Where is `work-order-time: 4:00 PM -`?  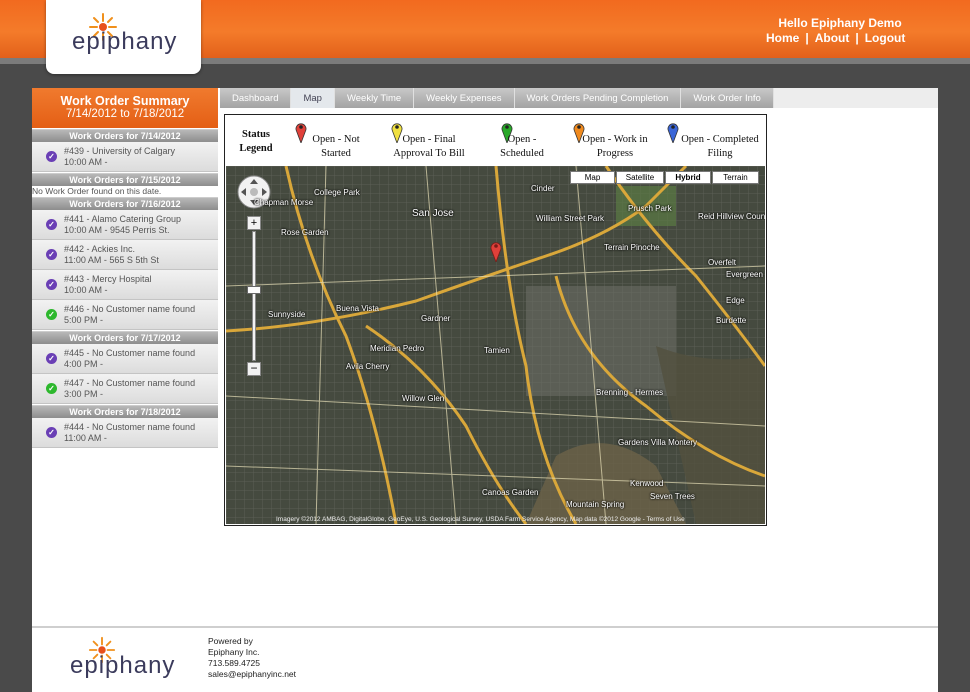
work-order-time: 4:00 PM - is located at coordinates (84, 364).